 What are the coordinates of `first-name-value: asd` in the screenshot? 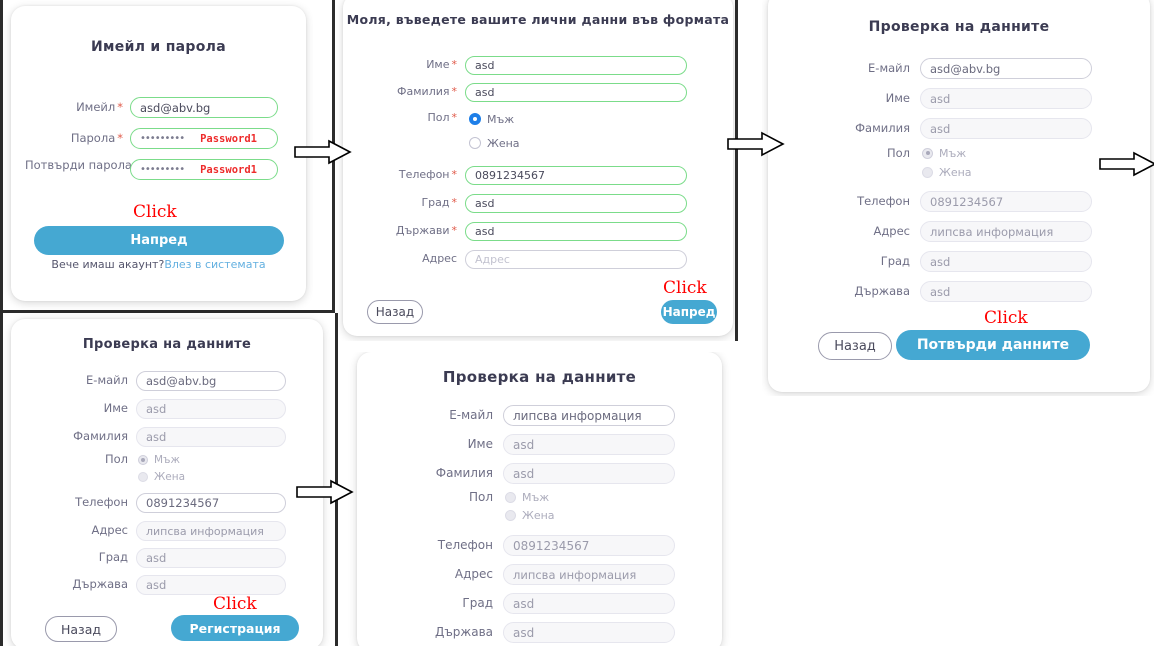 It's located at (1006, 98).